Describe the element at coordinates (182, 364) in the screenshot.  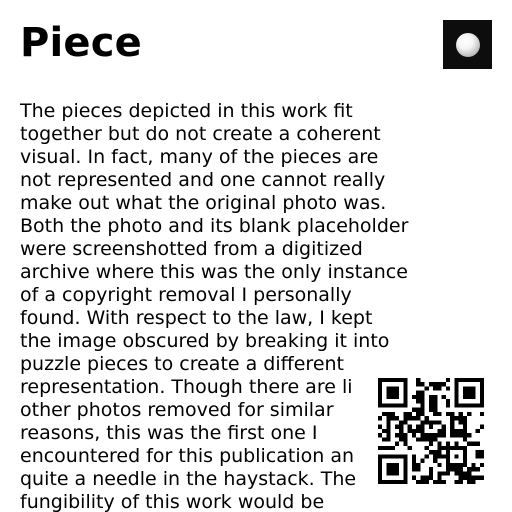
I see `description-line: puzzle pieces to create a different` at that location.